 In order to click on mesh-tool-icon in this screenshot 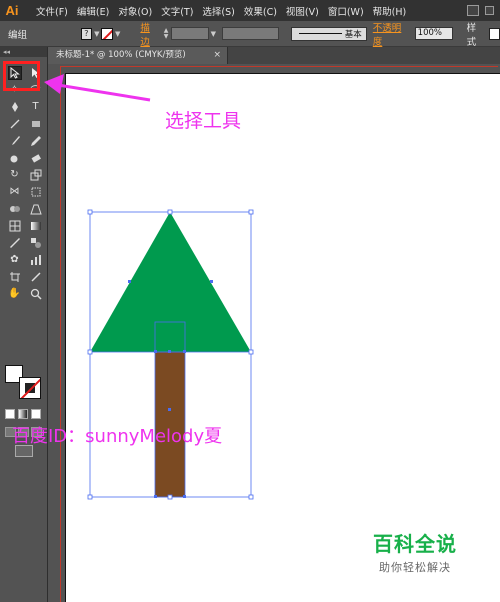, I will do `click(15, 226)`.